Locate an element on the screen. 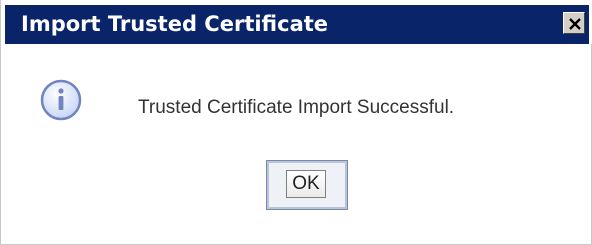 The image size is (592, 245). message-text: Trusted Certificate Import Successful. is located at coordinates (296, 107).